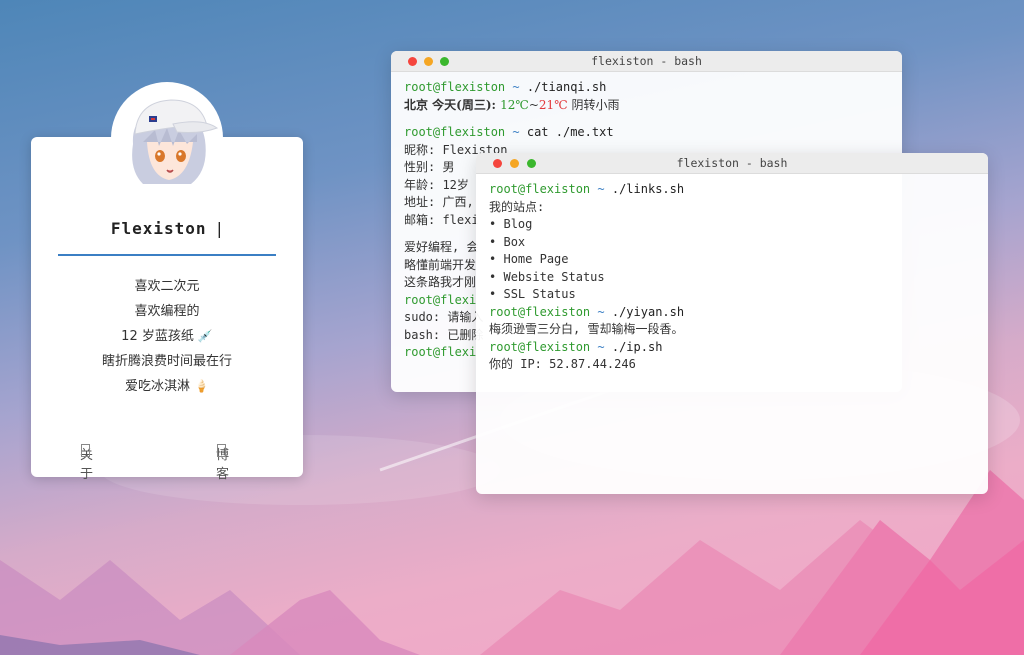 Image resolution: width=1024 pixels, height=655 pixels. What do you see at coordinates (205, 336) in the screenshot?
I see `syringe-icon: 💉` at bounding box center [205, 336].